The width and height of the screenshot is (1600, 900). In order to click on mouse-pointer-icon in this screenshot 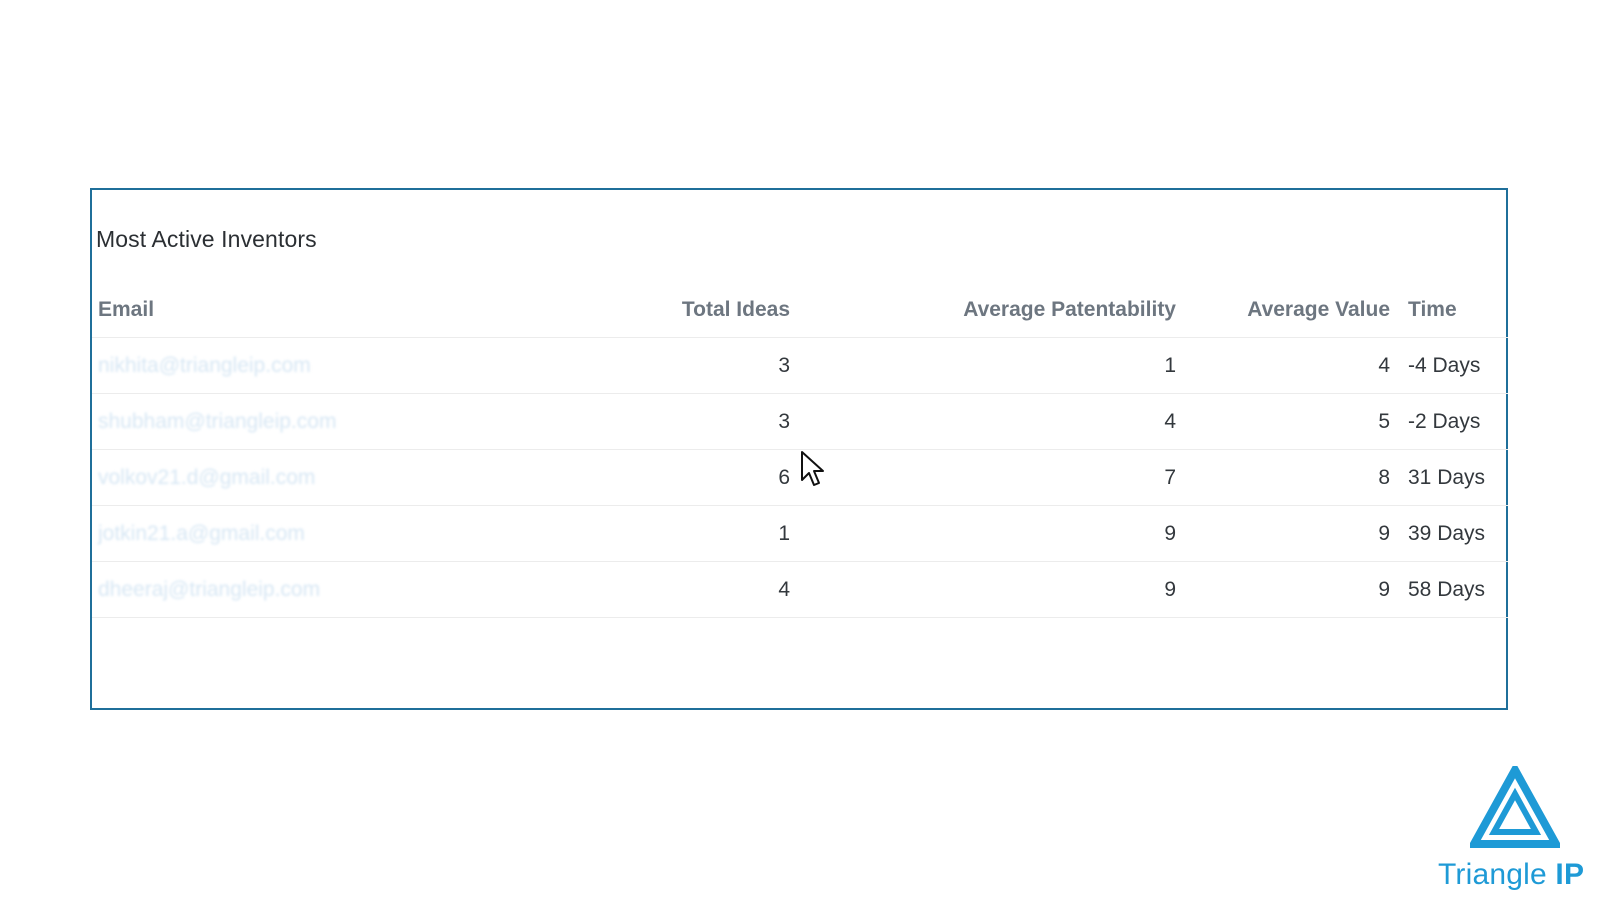, I will do `click(812, 468)`.